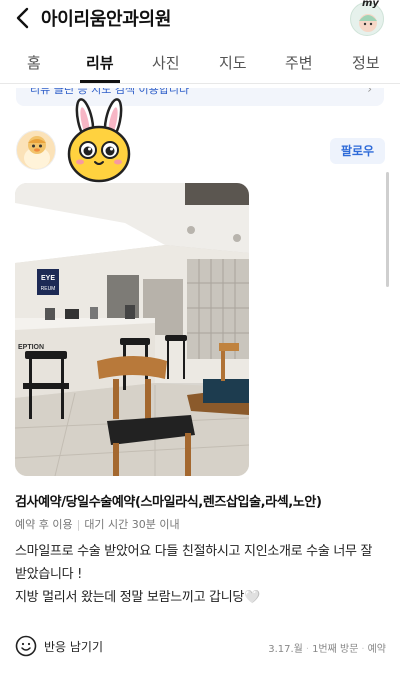 This screenshot has width=400, height=675. I want to click on reception-sign: EPTION, so click(31, 347).